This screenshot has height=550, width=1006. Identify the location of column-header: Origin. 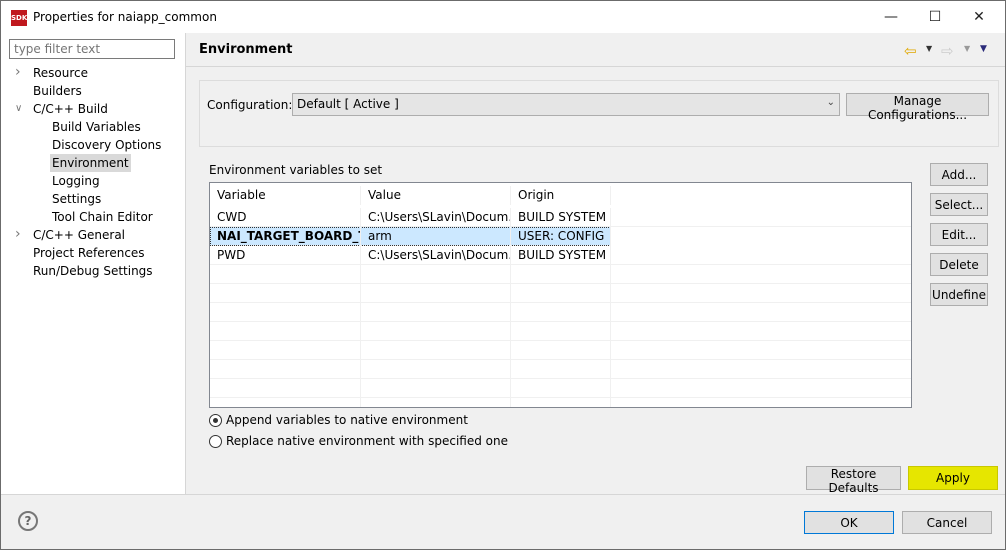
(561, 195).